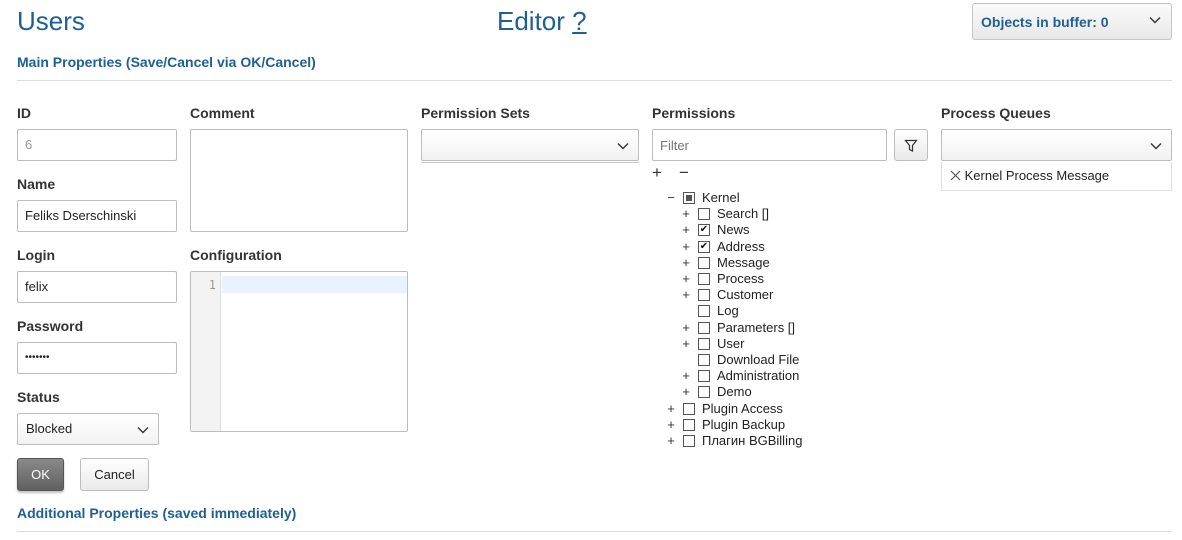  I want to click on cancel-button: Cancel, so click(114, 474).